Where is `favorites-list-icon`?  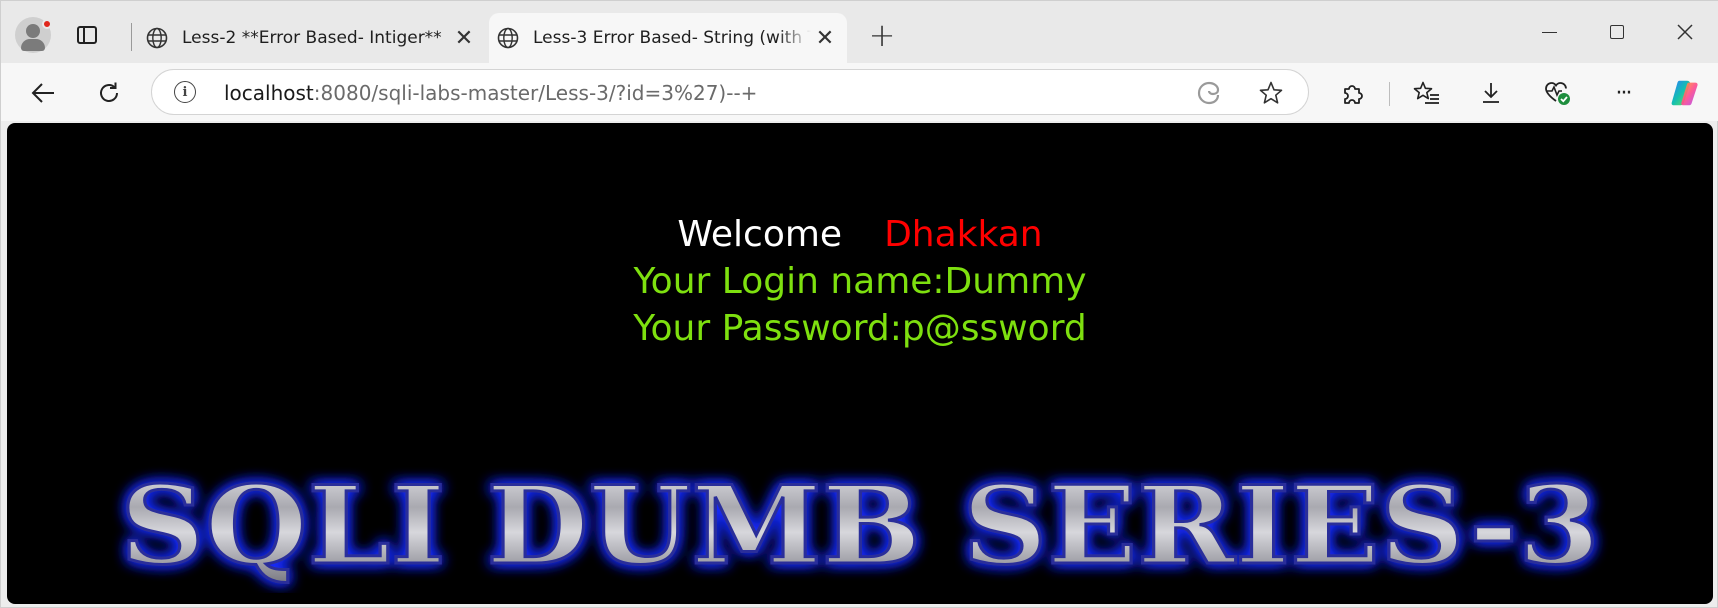 favorites-list-icon is located at coordinates (1427, 93).